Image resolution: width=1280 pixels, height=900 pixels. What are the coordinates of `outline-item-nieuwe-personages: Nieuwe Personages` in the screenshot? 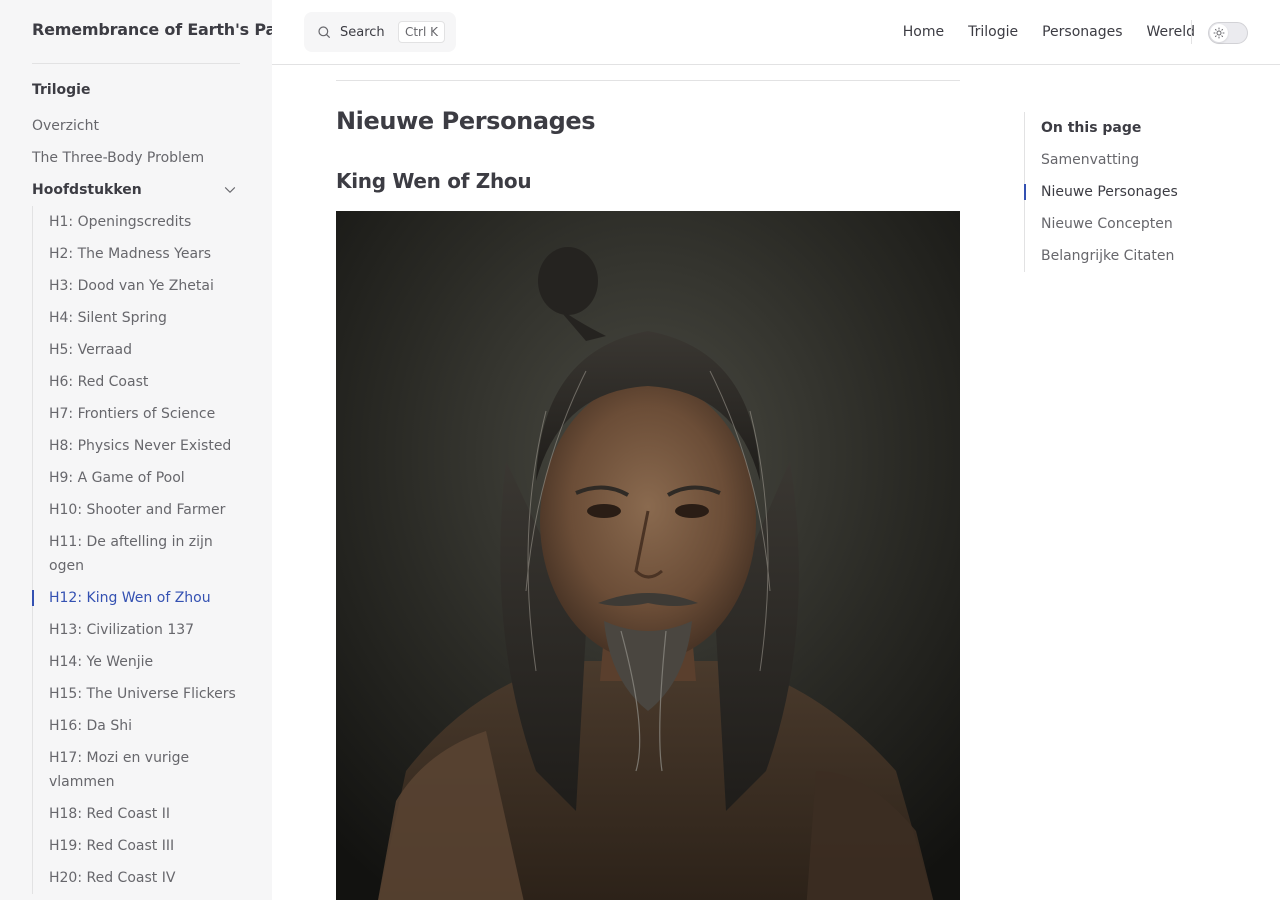 It's located at (1134, 192).